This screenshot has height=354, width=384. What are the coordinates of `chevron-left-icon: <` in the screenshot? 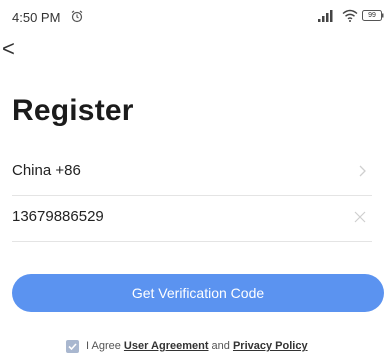 It's located at (8, 48).